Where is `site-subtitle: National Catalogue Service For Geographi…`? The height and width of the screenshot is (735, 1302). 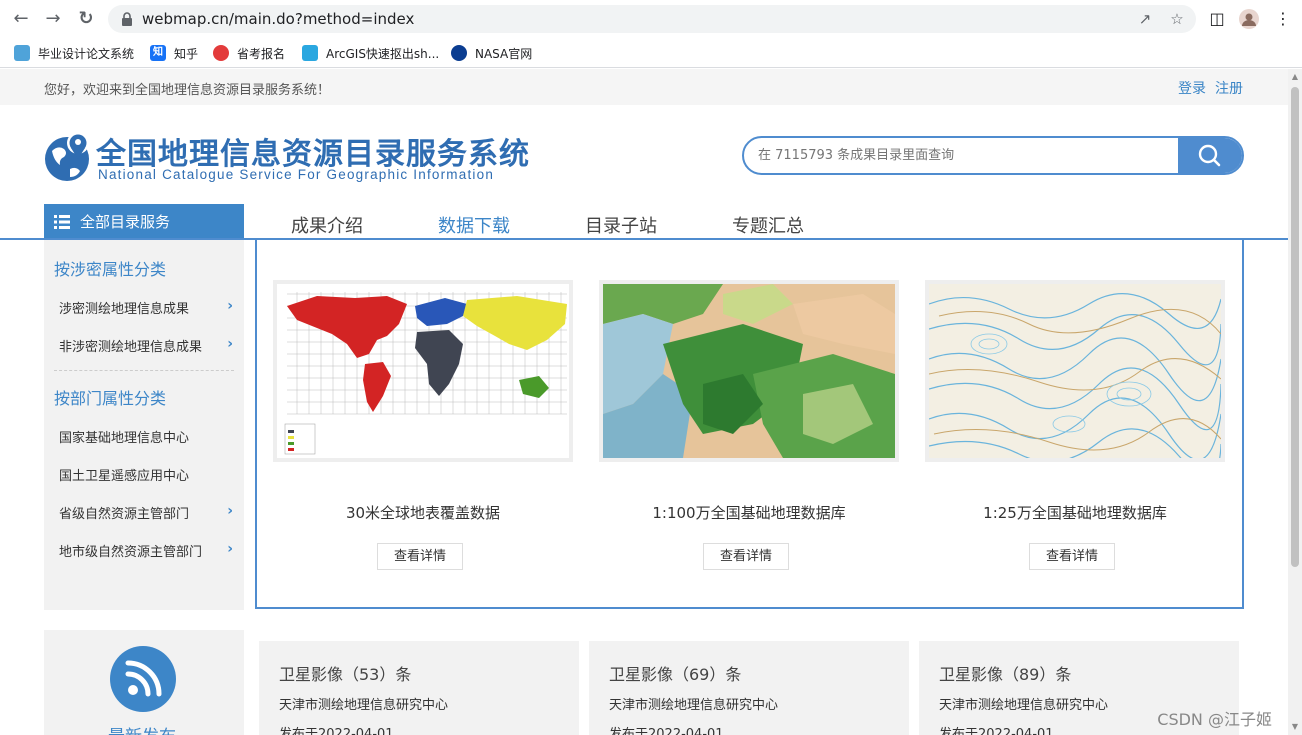
site-subtitle: National Catalogue Service For Geographi… is located at coordinates (296, 174).